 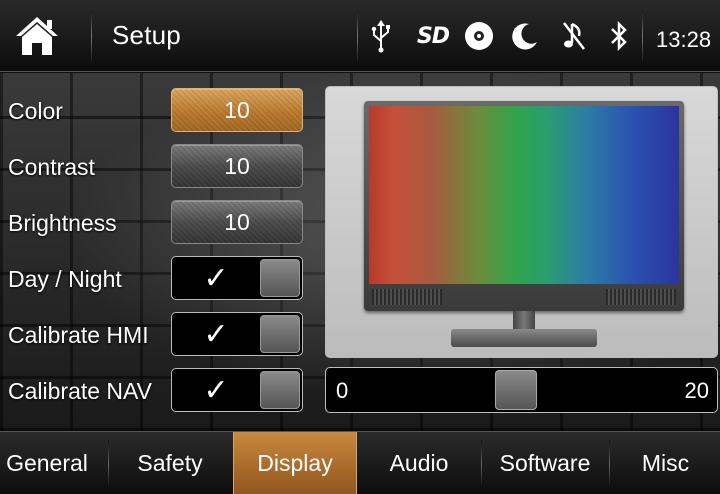 What do you see at coordinates (696, 390) in the screenshot?
I see `slider-max-label: 20` at bounding box center [696, 390].